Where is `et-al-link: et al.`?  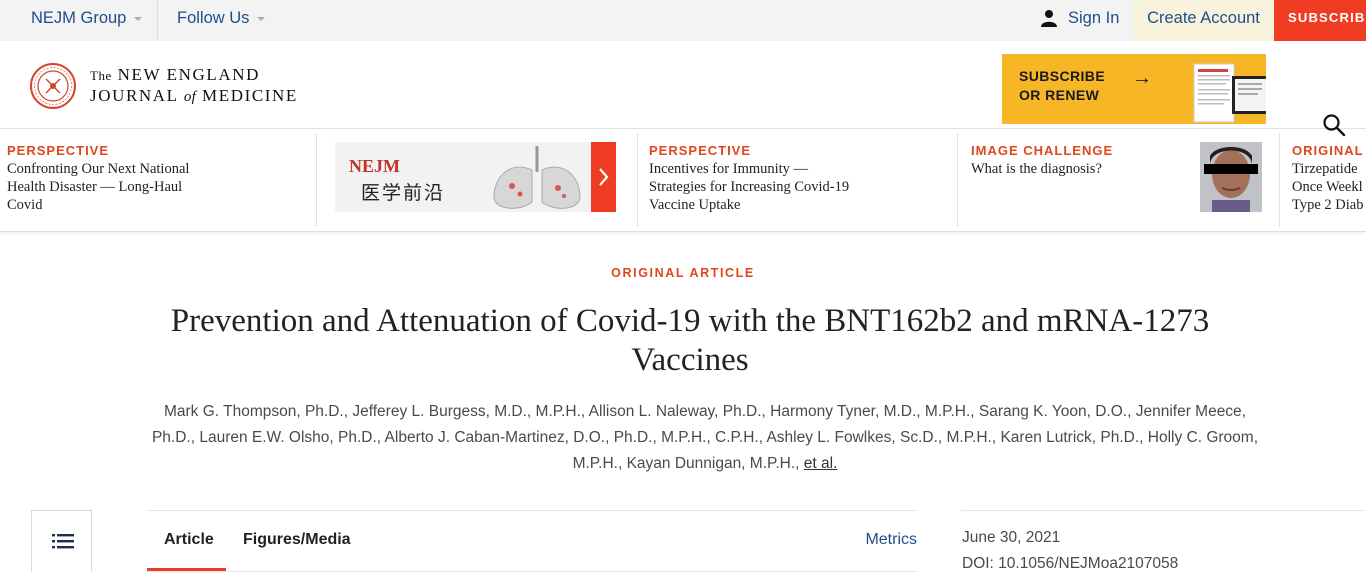 et-al-link: et al. is located at coordinates (821, 463).